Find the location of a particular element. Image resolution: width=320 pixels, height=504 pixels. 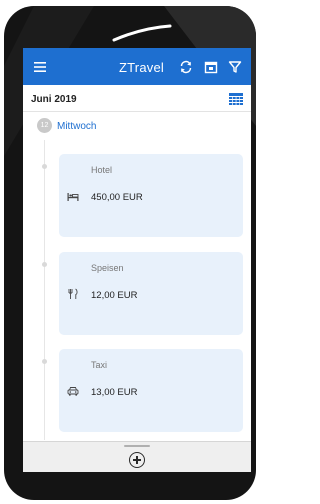

drag-handle is located at coordinates (137, 446).